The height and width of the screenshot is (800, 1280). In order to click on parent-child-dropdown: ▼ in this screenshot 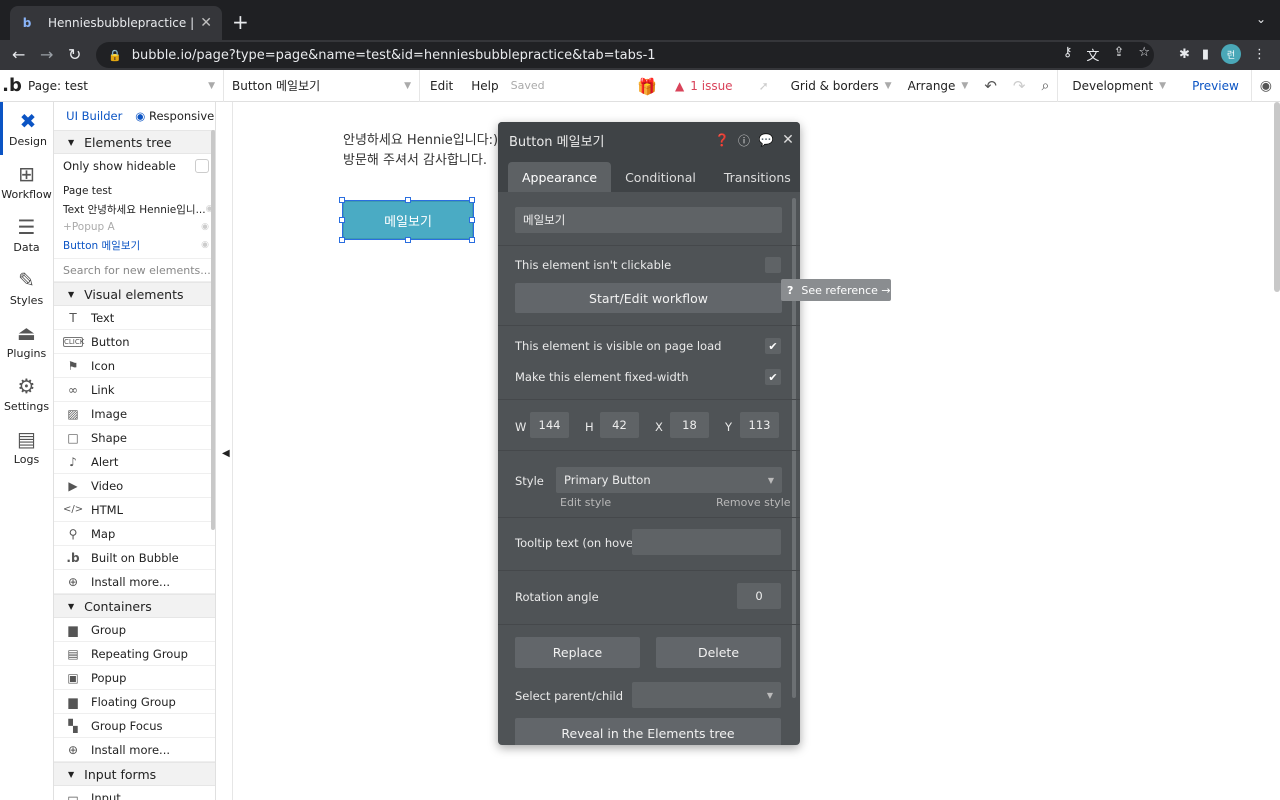, I will do `click(706, 695)`.